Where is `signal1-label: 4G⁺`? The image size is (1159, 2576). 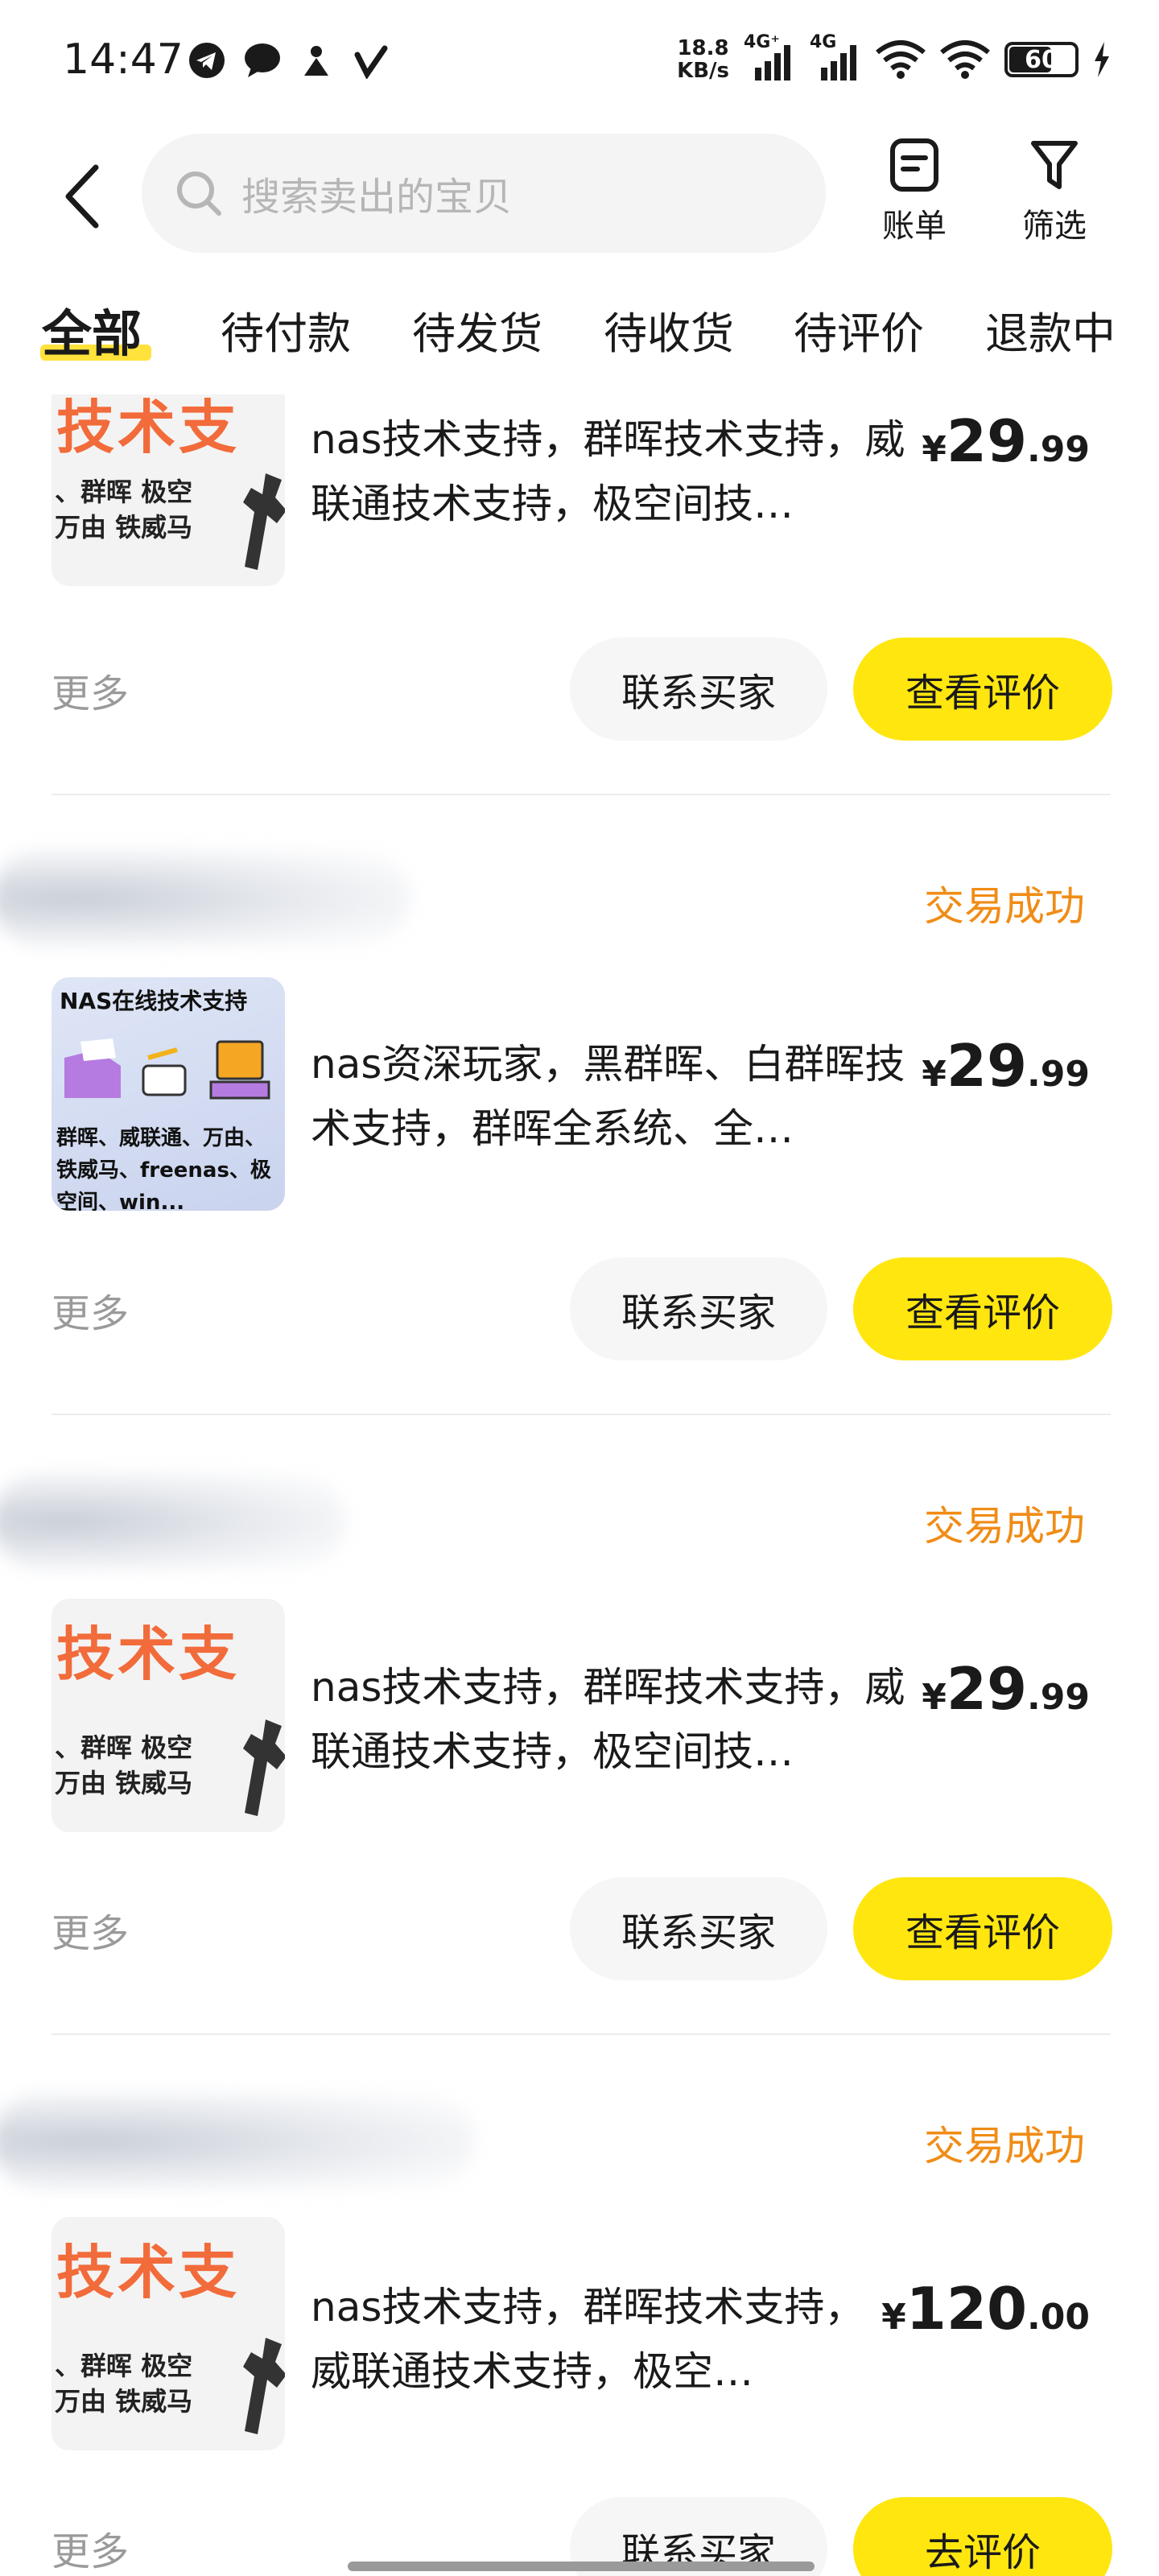
signal1-label: 4G⁺ is located at coordinates (762, 42).